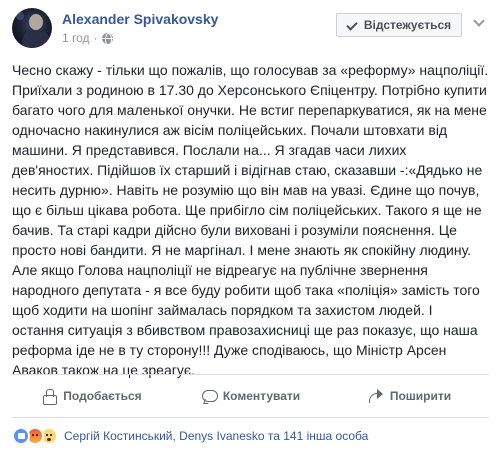 Image resolution: width=501 pixels, height=458 pixels. What do you see at coordinates (49, 396) in the screenshot?
I see `thumbs-up-icon` at bounding box center [49, 396].